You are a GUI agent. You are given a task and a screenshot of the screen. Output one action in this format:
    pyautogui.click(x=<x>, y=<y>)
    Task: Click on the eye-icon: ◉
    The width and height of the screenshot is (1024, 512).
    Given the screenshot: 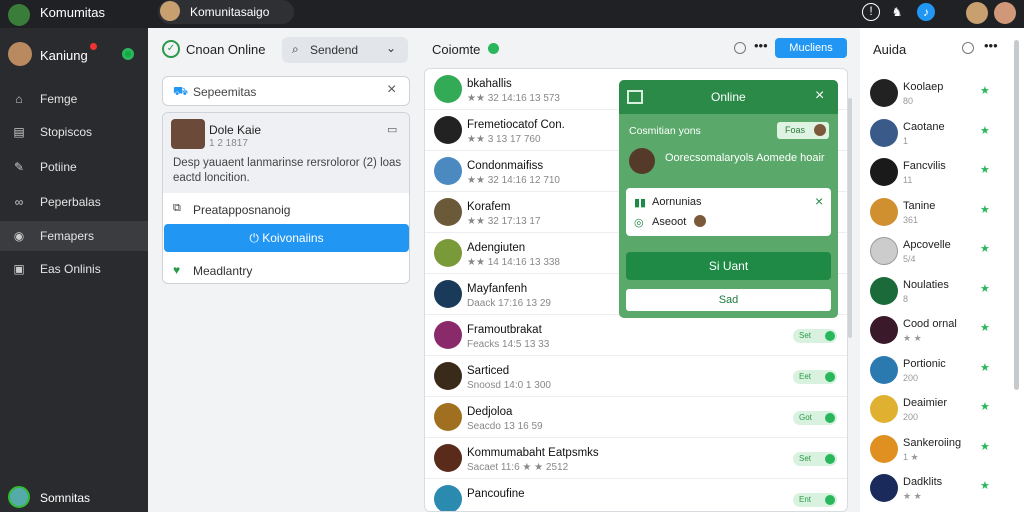 What is the action you would take?
    pyautogui.click(x=19, y=236)
    